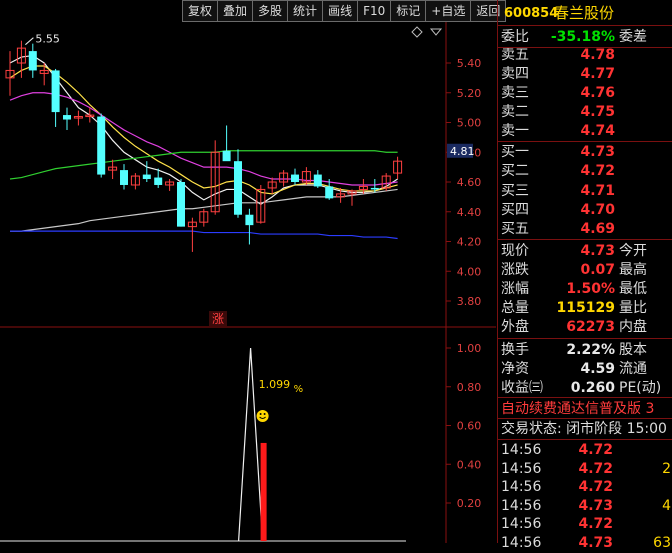 This screenshot has width=672, height=553. Describe the element at coordinates (264, 414) in the screenshot. I see `smiley-eye` at that location.